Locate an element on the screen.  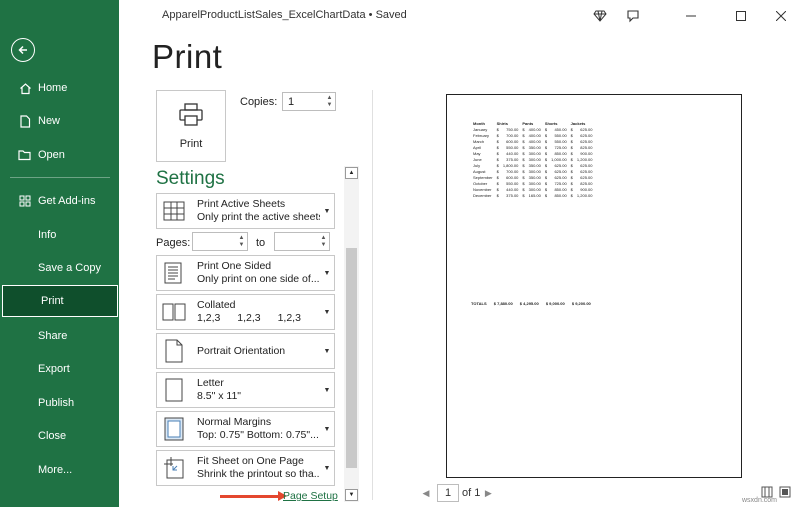
collation-sub: 1,2,3 1,2,3 1,2,3 is located at coordinates (256, 318).